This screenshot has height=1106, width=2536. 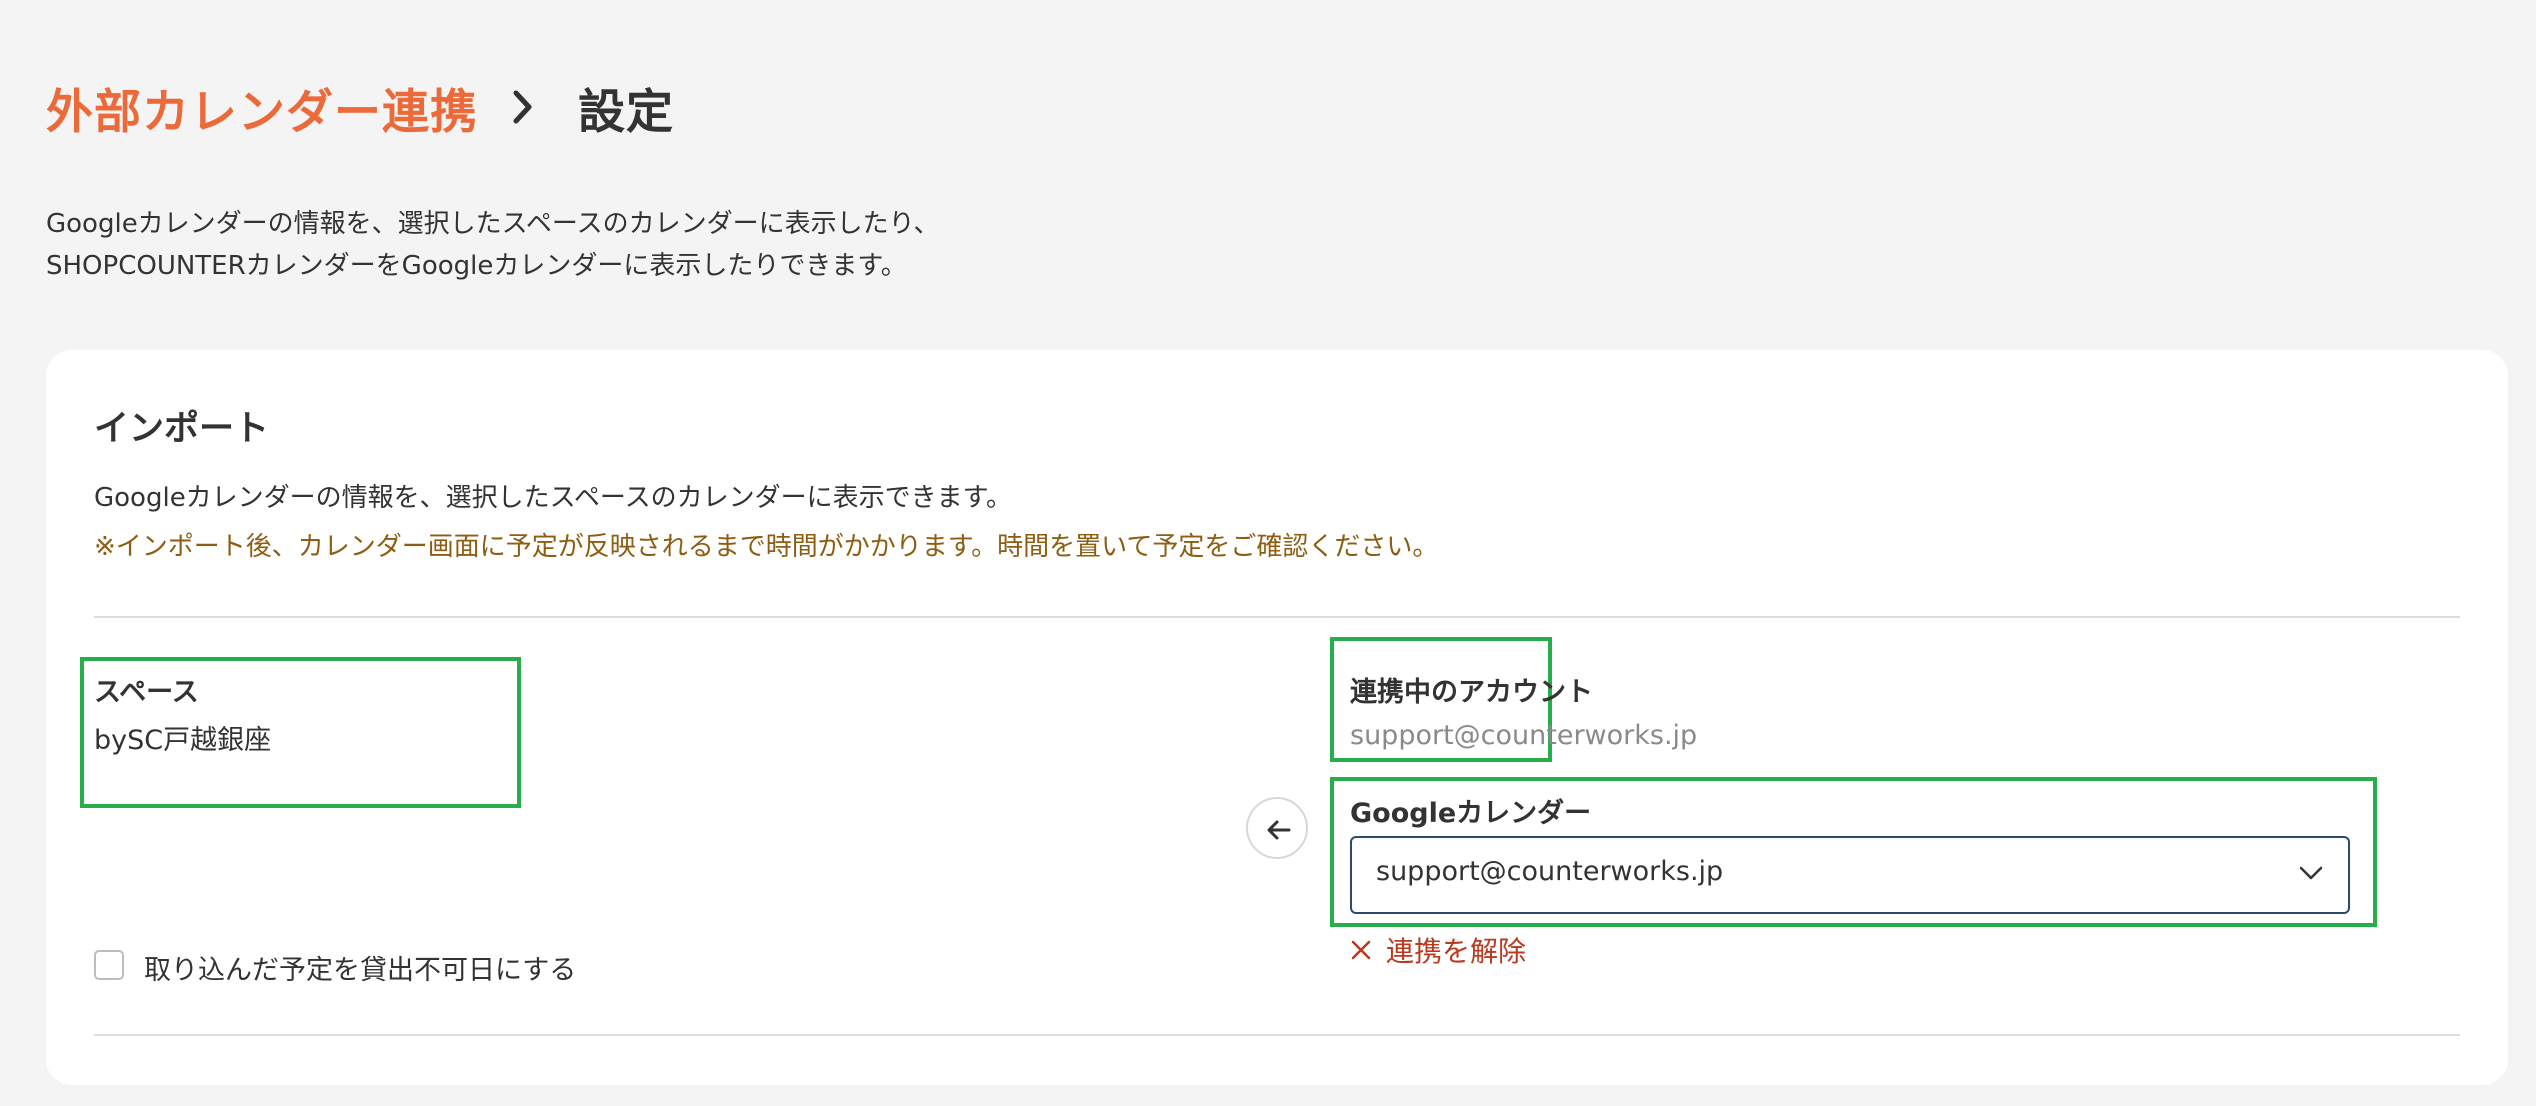 I want to click on breadcrumb-parent-link: 外部カレンダー連携, so click(x=262, y=107).